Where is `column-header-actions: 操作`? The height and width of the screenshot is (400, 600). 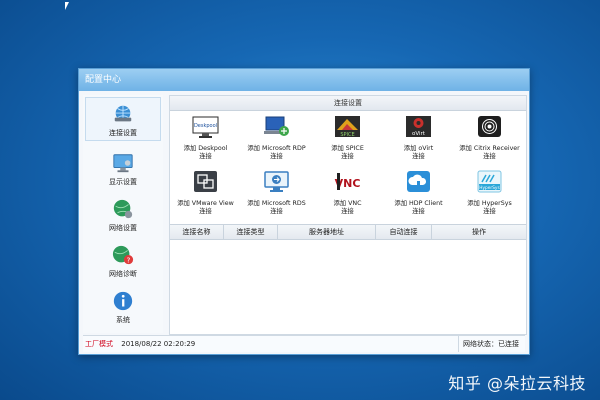 column-header-actions: 操作 is located at coordinates (479, 232).